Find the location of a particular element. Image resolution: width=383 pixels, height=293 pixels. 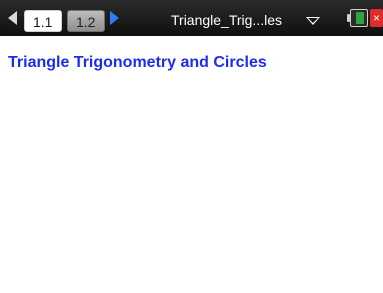

chevron-down-icon-inner is located at coordinates (313, 20).